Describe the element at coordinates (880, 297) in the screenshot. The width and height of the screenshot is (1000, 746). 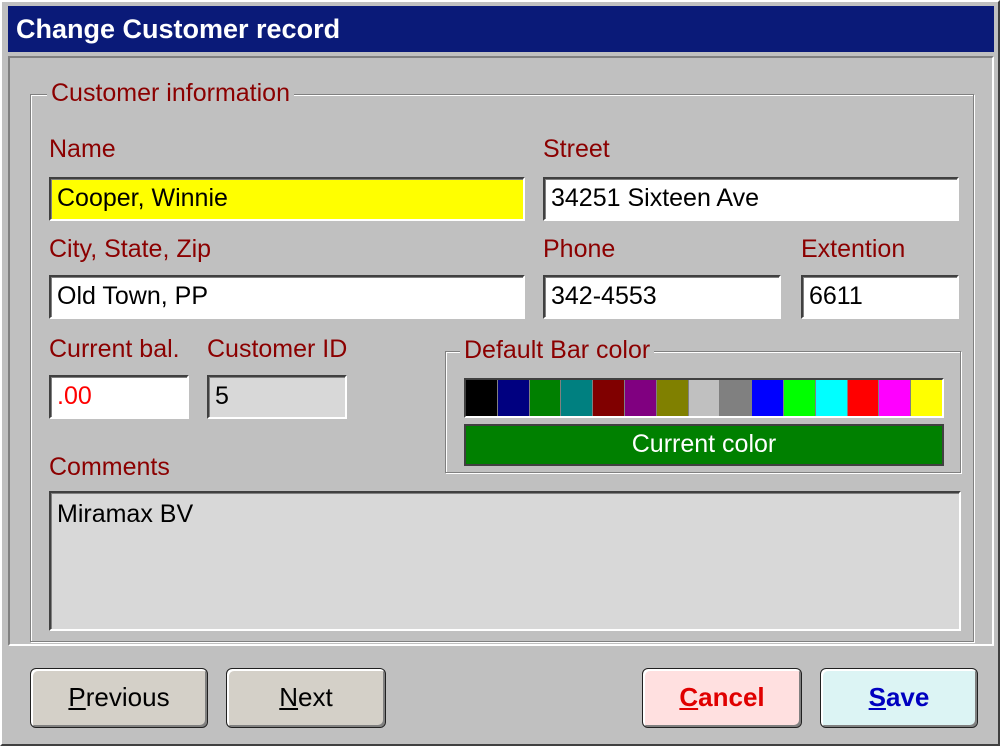
I see `extension-input: 6611` at that location.